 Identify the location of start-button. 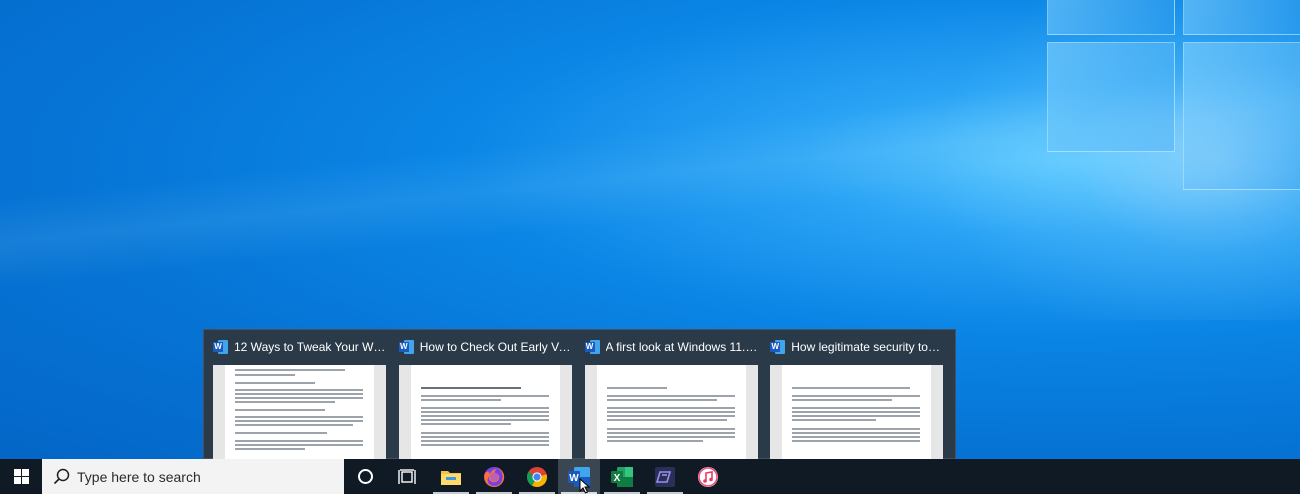
(21, 476).